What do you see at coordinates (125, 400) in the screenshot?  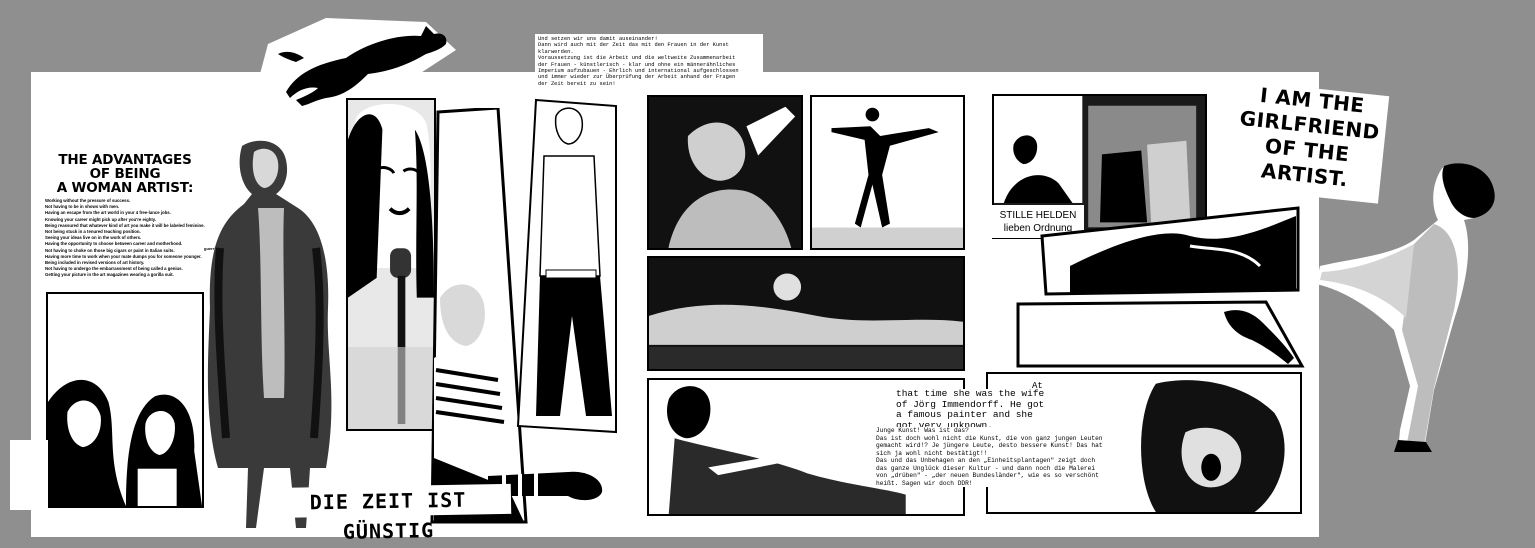 I see `photo-two-women` at bounding box center [125, 400].